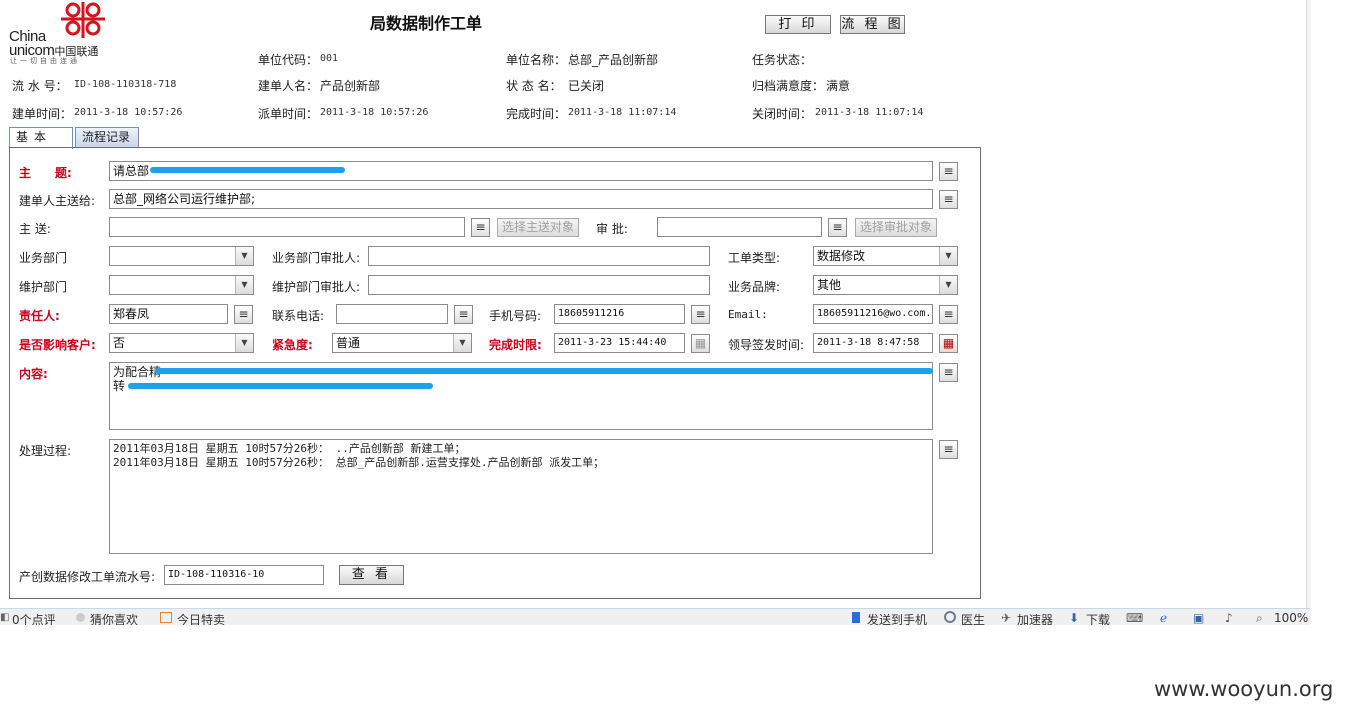 The image size is (1360, 718). I want to click on logo-slogan: 让一切自由连通, so click(45, 61).